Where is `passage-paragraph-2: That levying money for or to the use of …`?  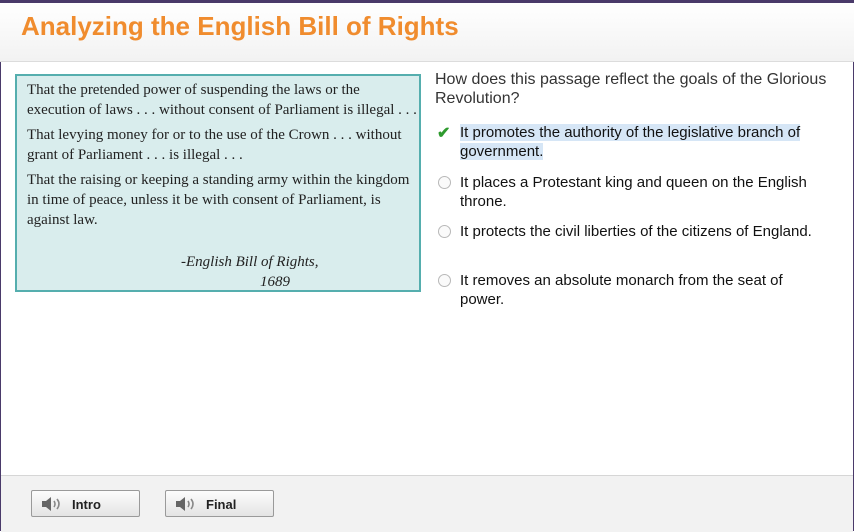
passage-paragraph-2: That levying money for or to the use of … is located at coordinates (214, 145).